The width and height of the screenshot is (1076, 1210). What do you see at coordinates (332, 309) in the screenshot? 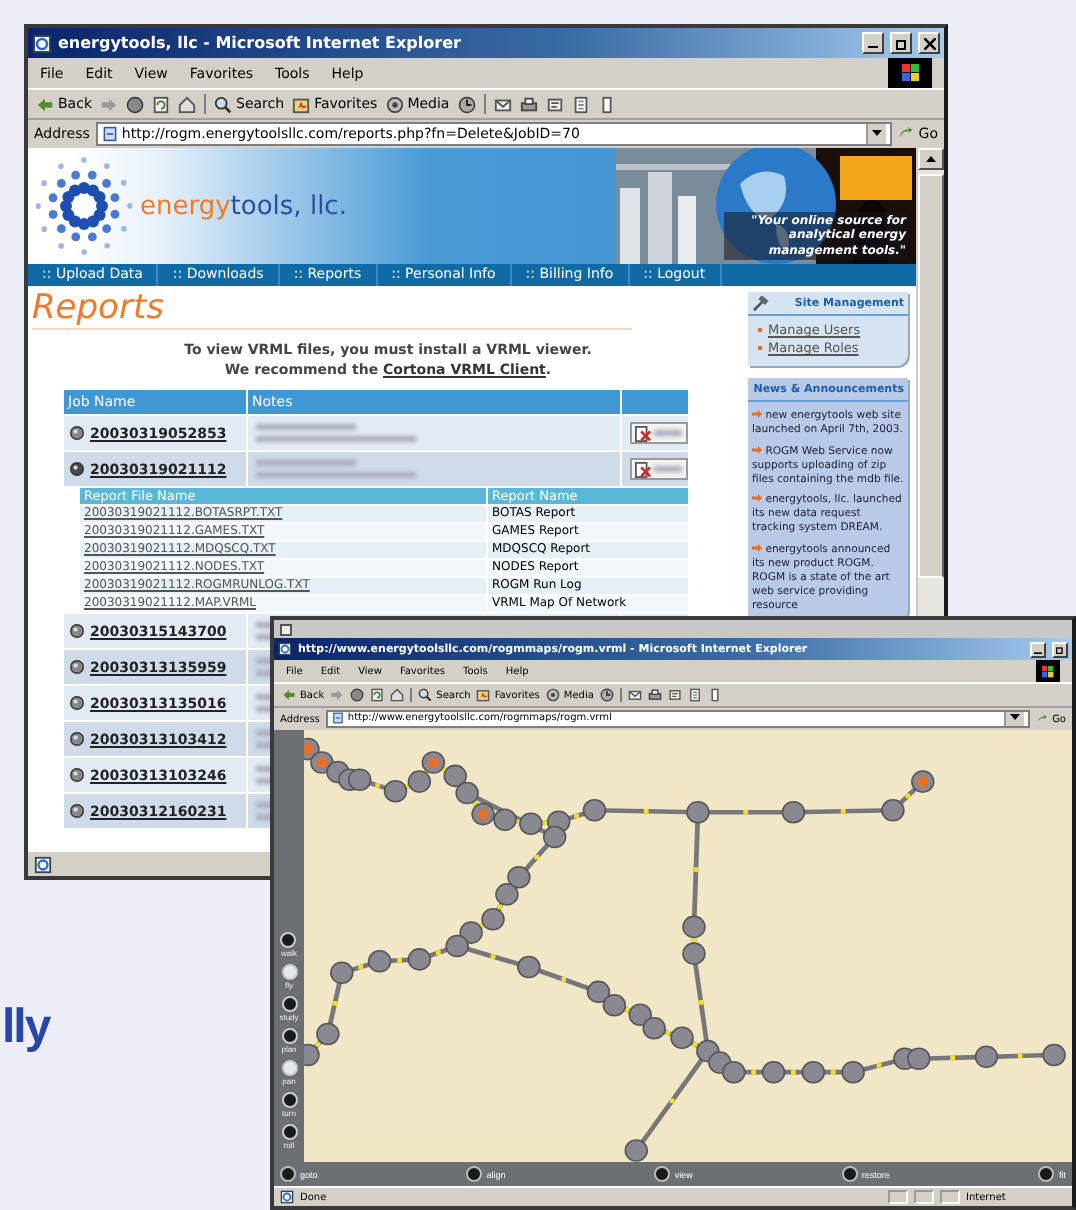
I see `page-heading: Reports` at bounding box center [332, 309].